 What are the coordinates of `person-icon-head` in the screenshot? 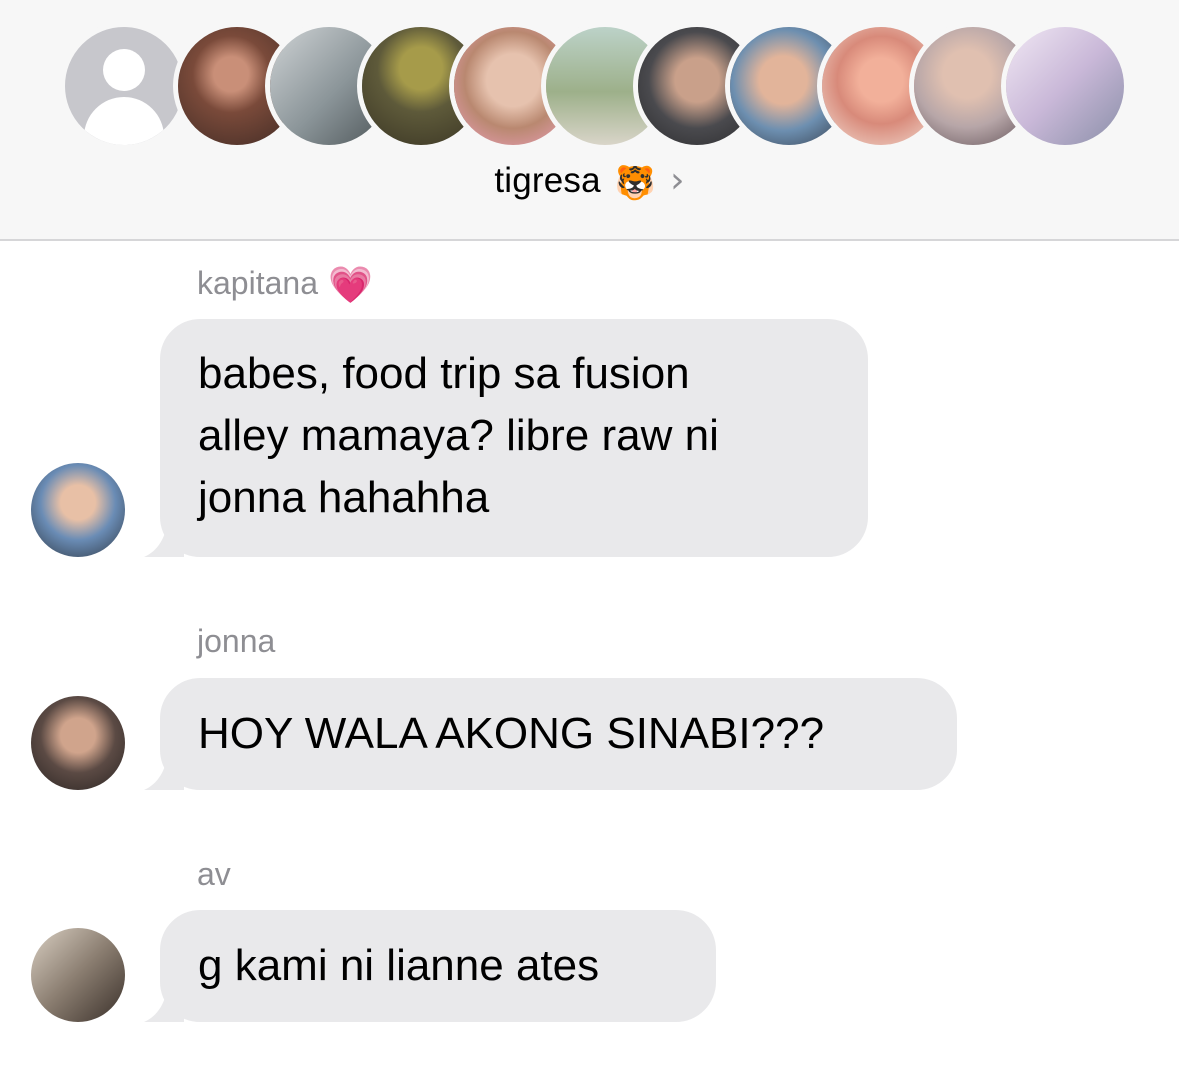 It's located at (124, 70).